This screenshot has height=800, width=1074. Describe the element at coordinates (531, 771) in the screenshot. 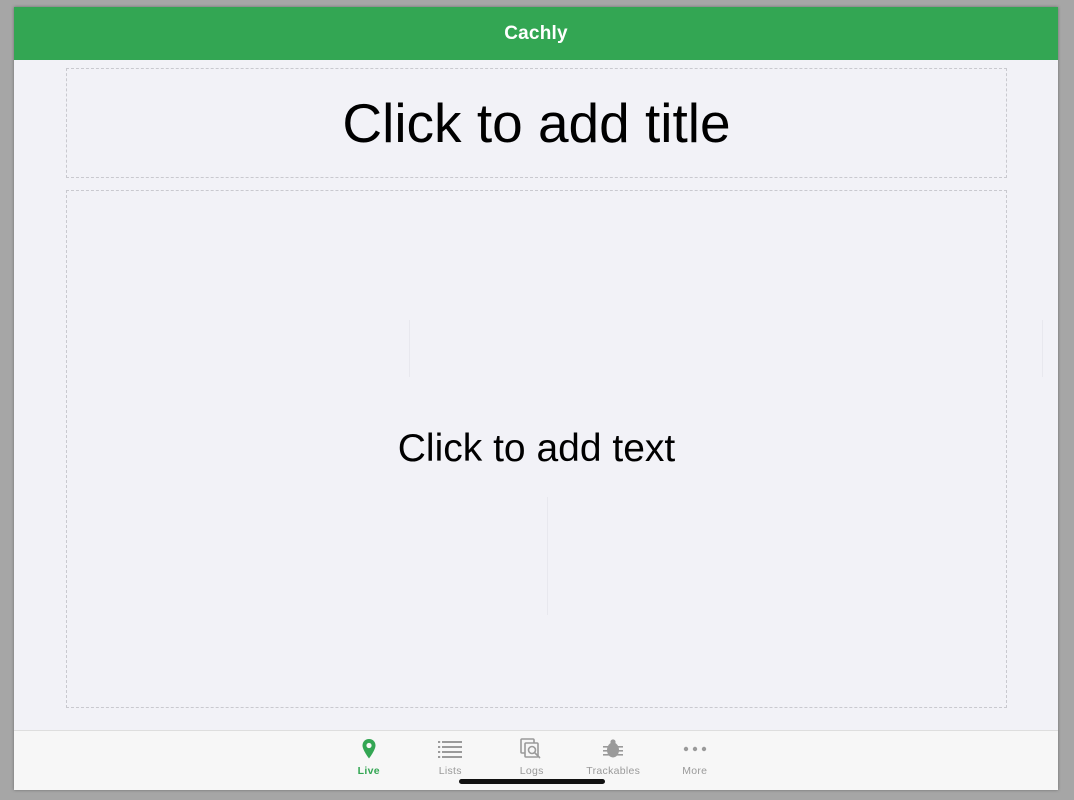

I see `tab-label: Logs` at that location.